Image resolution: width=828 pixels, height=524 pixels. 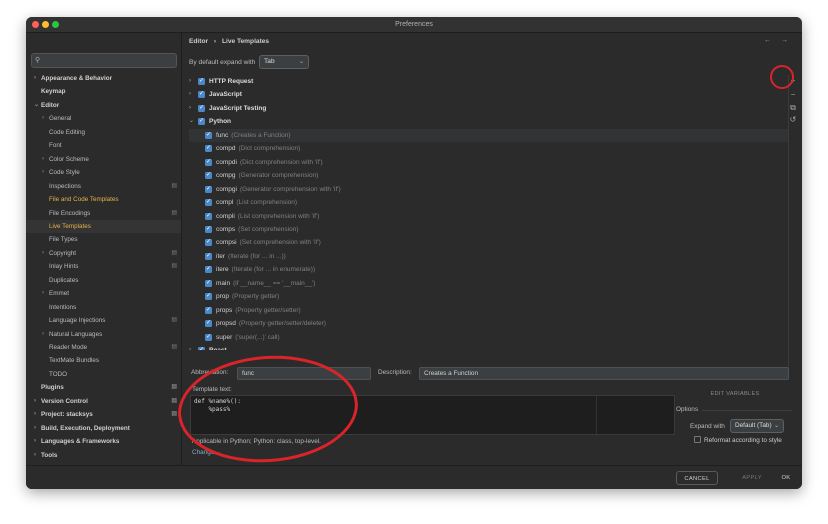 I want to click on sidebar-item: Keymap, so click(x=103, y=91).